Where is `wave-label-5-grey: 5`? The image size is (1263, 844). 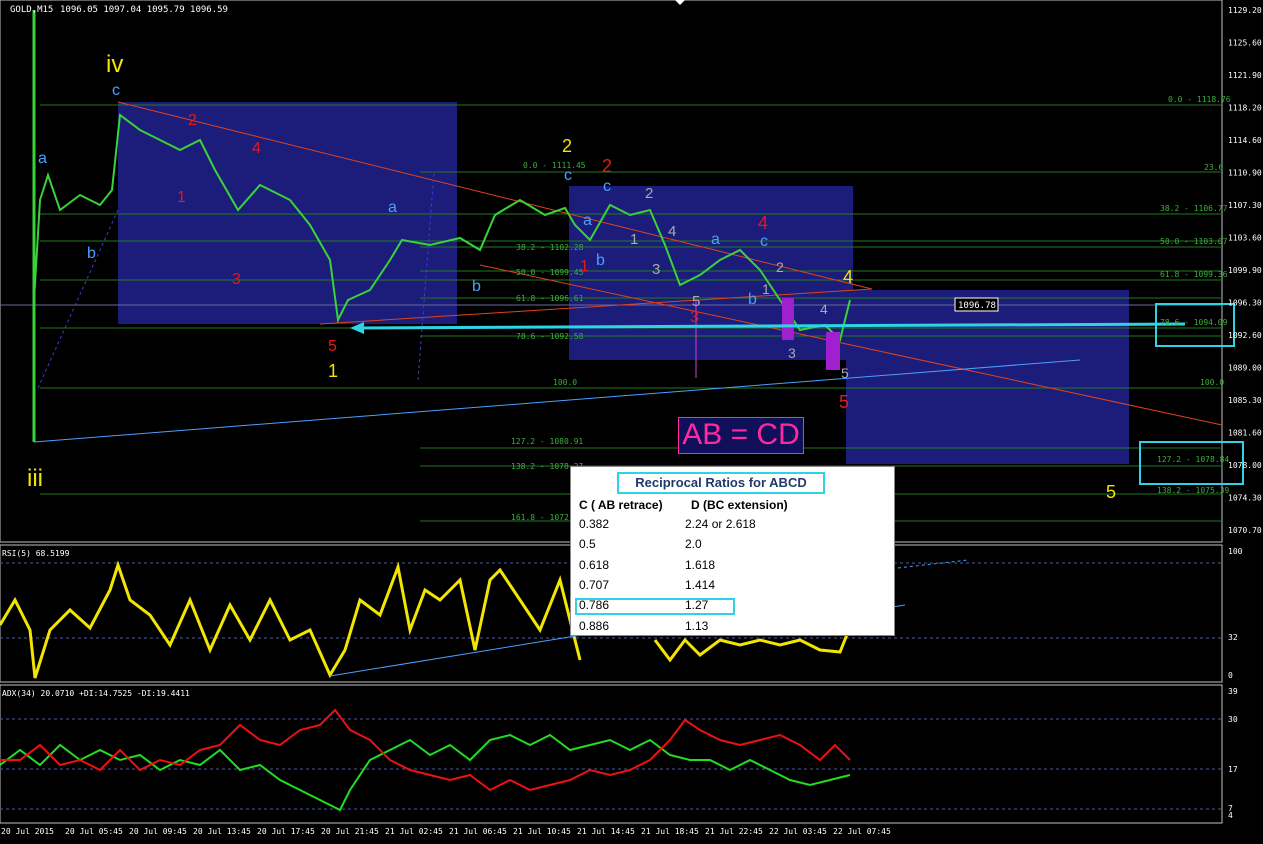
wave-label-5-grey: 5 is located at coordinates (696, 301).